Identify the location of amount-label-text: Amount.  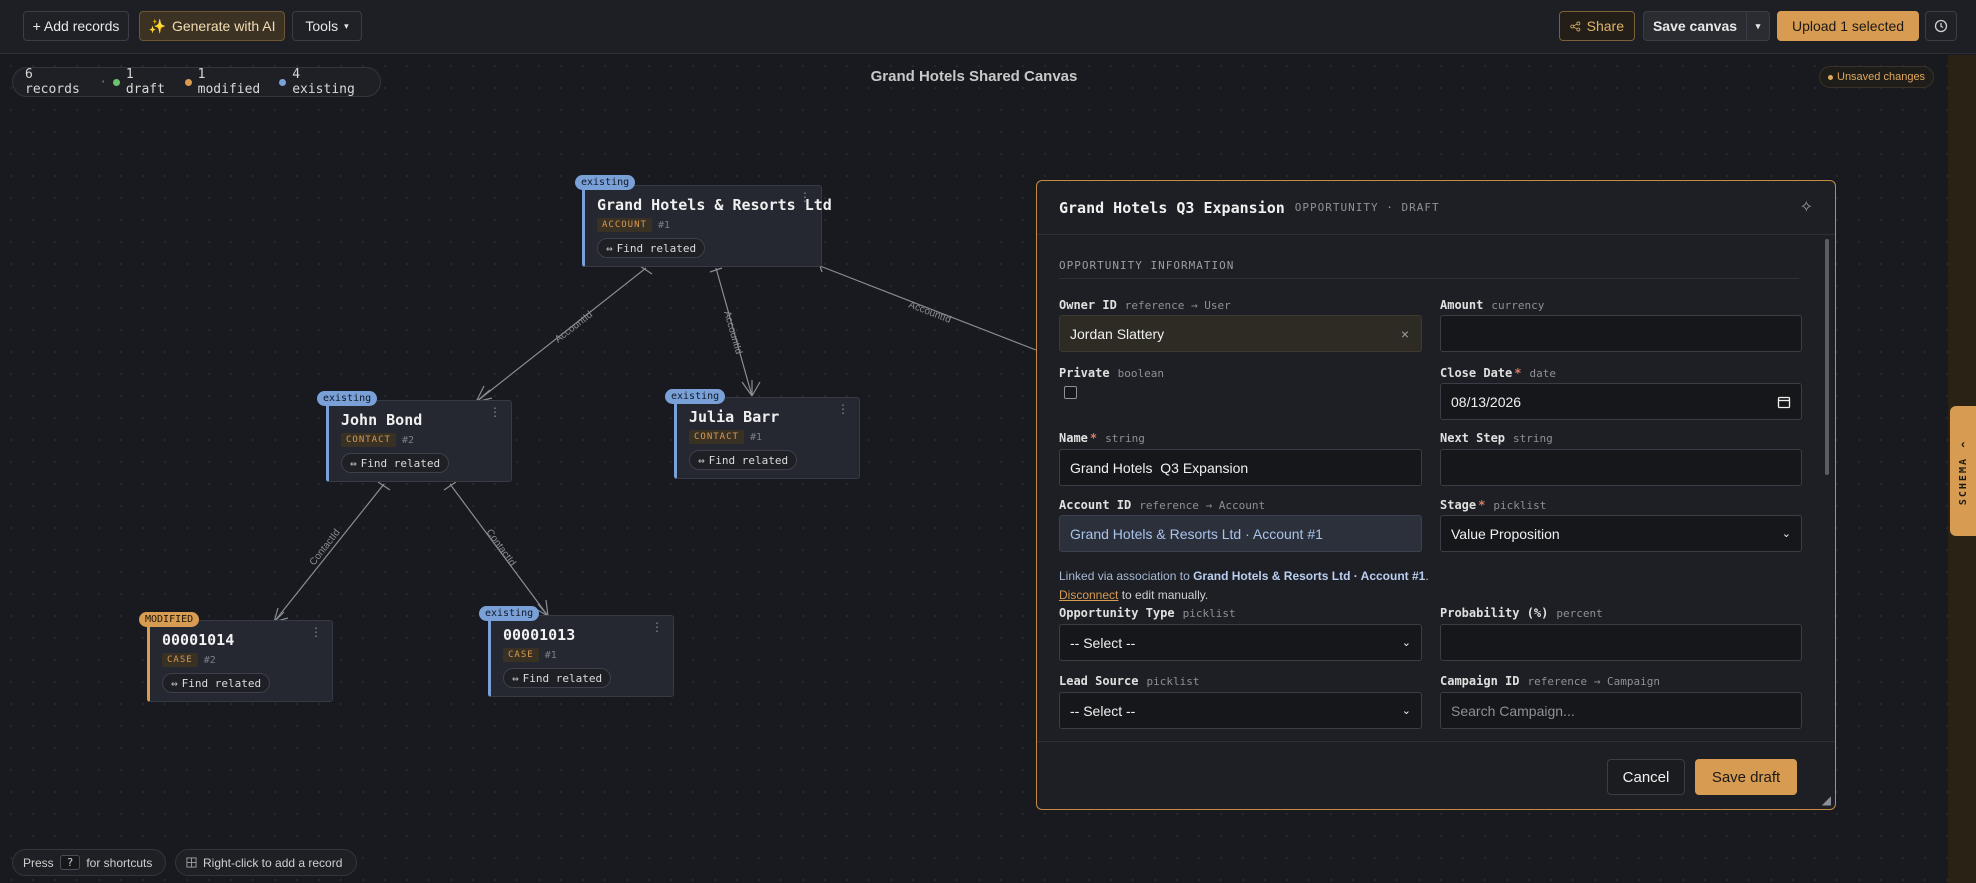
(1462, 305).